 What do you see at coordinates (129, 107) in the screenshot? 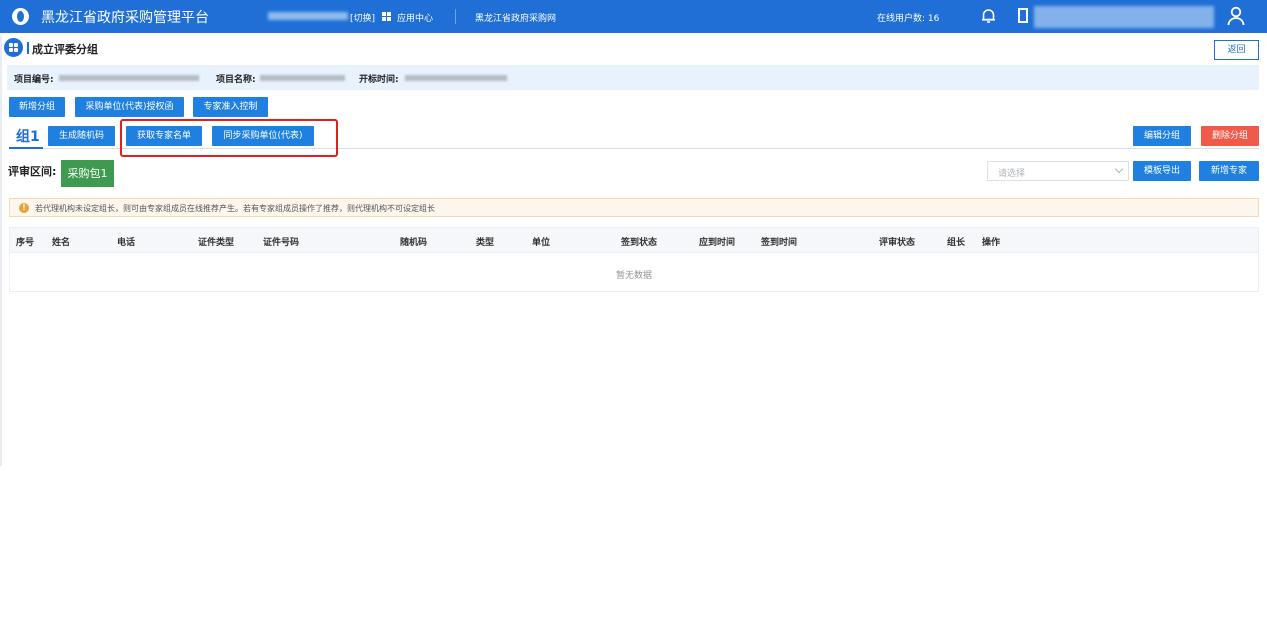
I see `purchaser-authorization-button: 采购单位(代表)授权函` at bounding box center [129, 107].